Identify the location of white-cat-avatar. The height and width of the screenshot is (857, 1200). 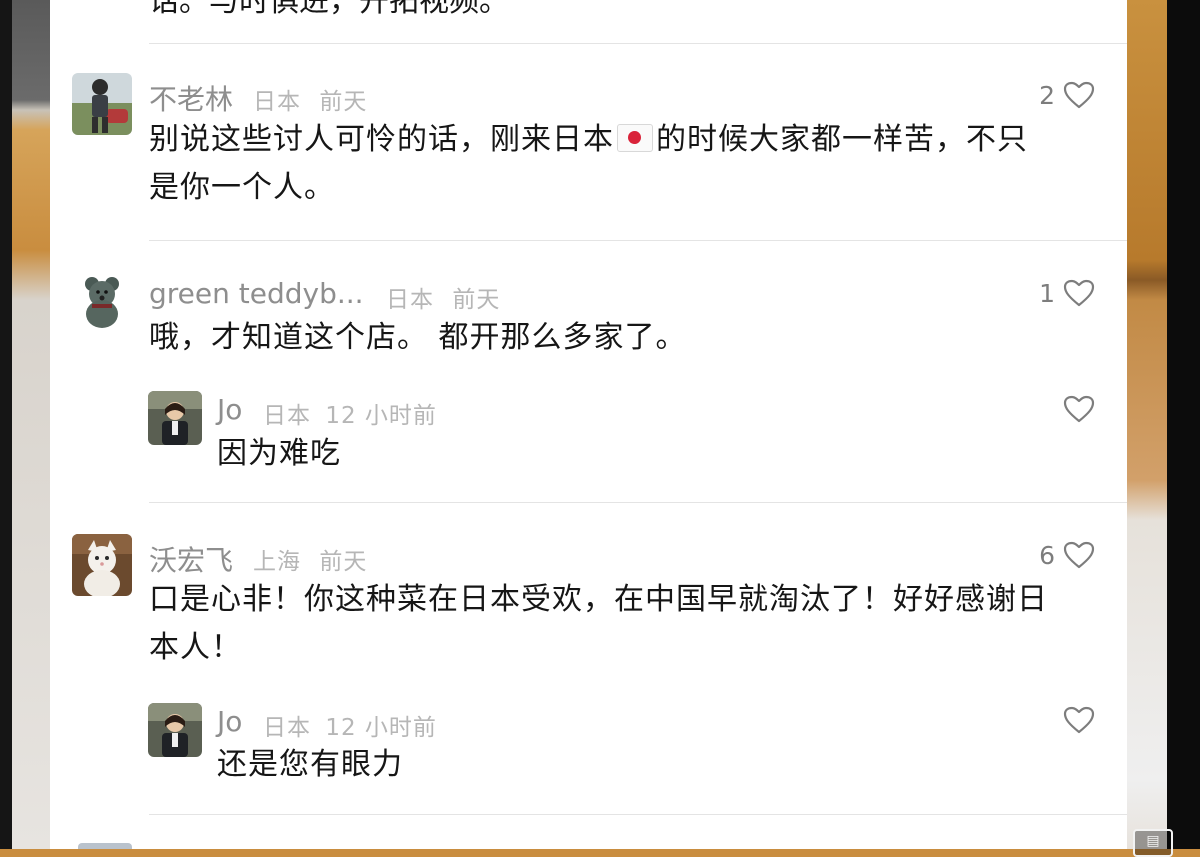
(102, 565).